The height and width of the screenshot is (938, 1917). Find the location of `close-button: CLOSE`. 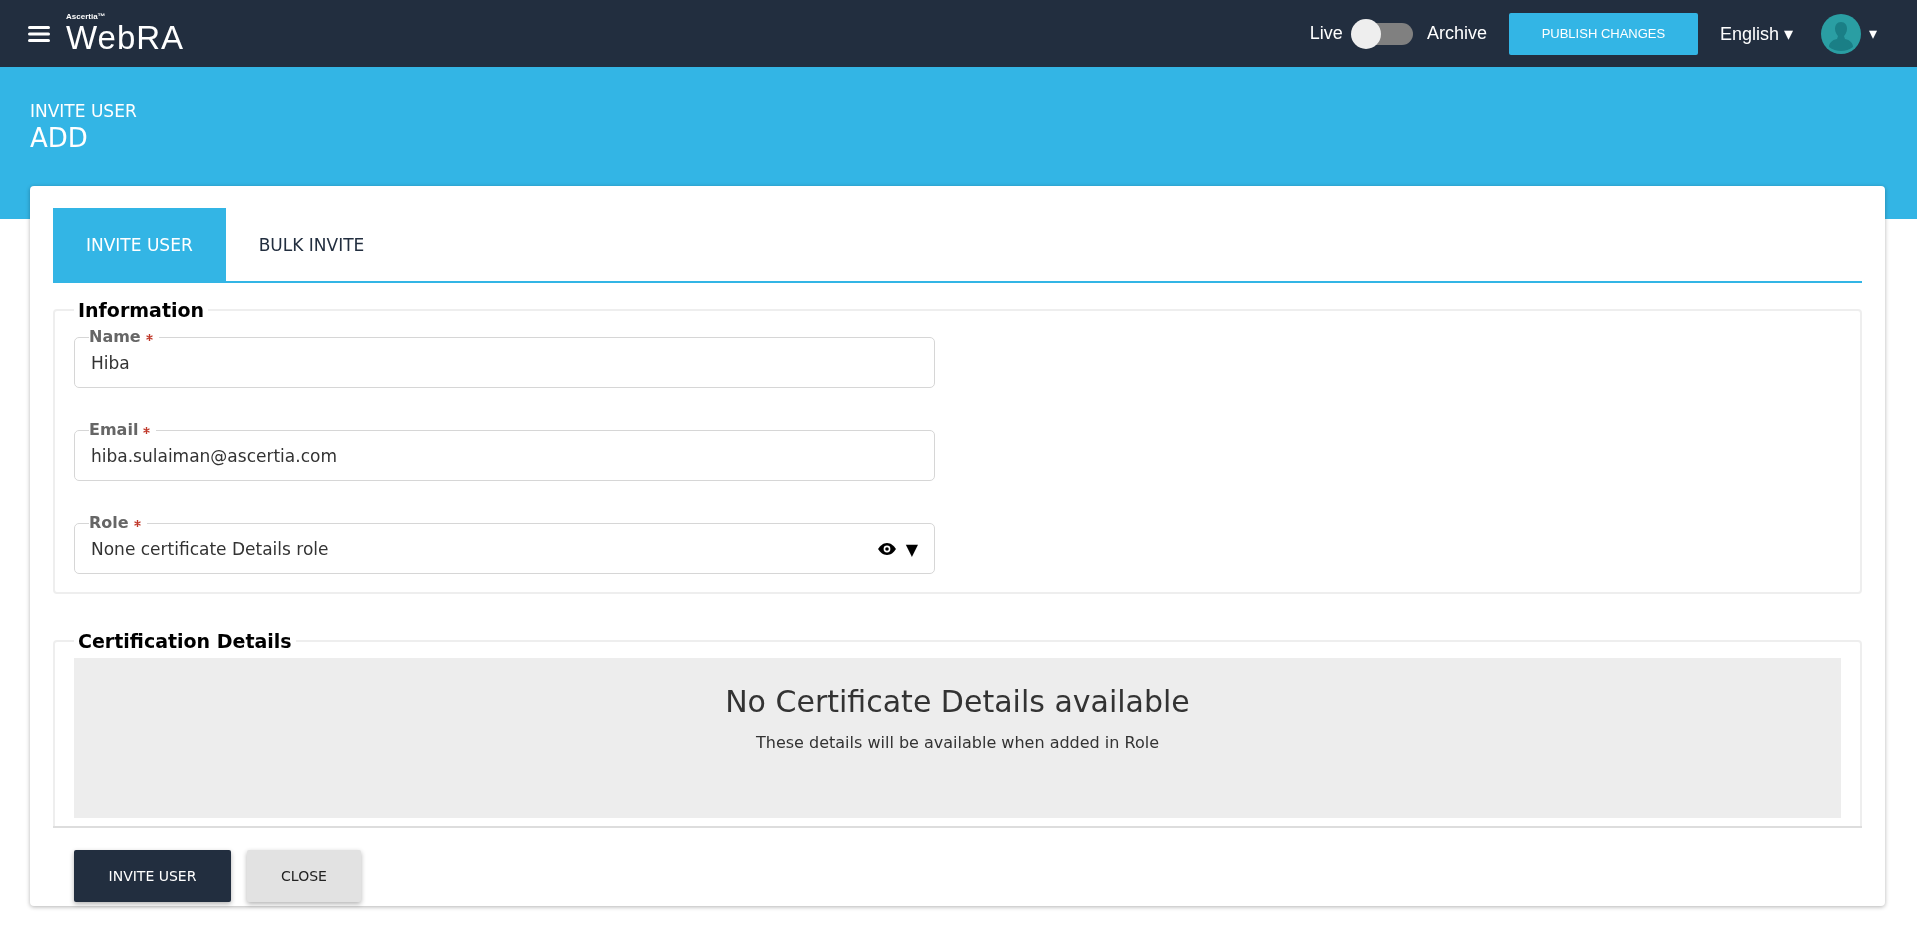

close-button: CLOSE is located at coordinates (304, 876).